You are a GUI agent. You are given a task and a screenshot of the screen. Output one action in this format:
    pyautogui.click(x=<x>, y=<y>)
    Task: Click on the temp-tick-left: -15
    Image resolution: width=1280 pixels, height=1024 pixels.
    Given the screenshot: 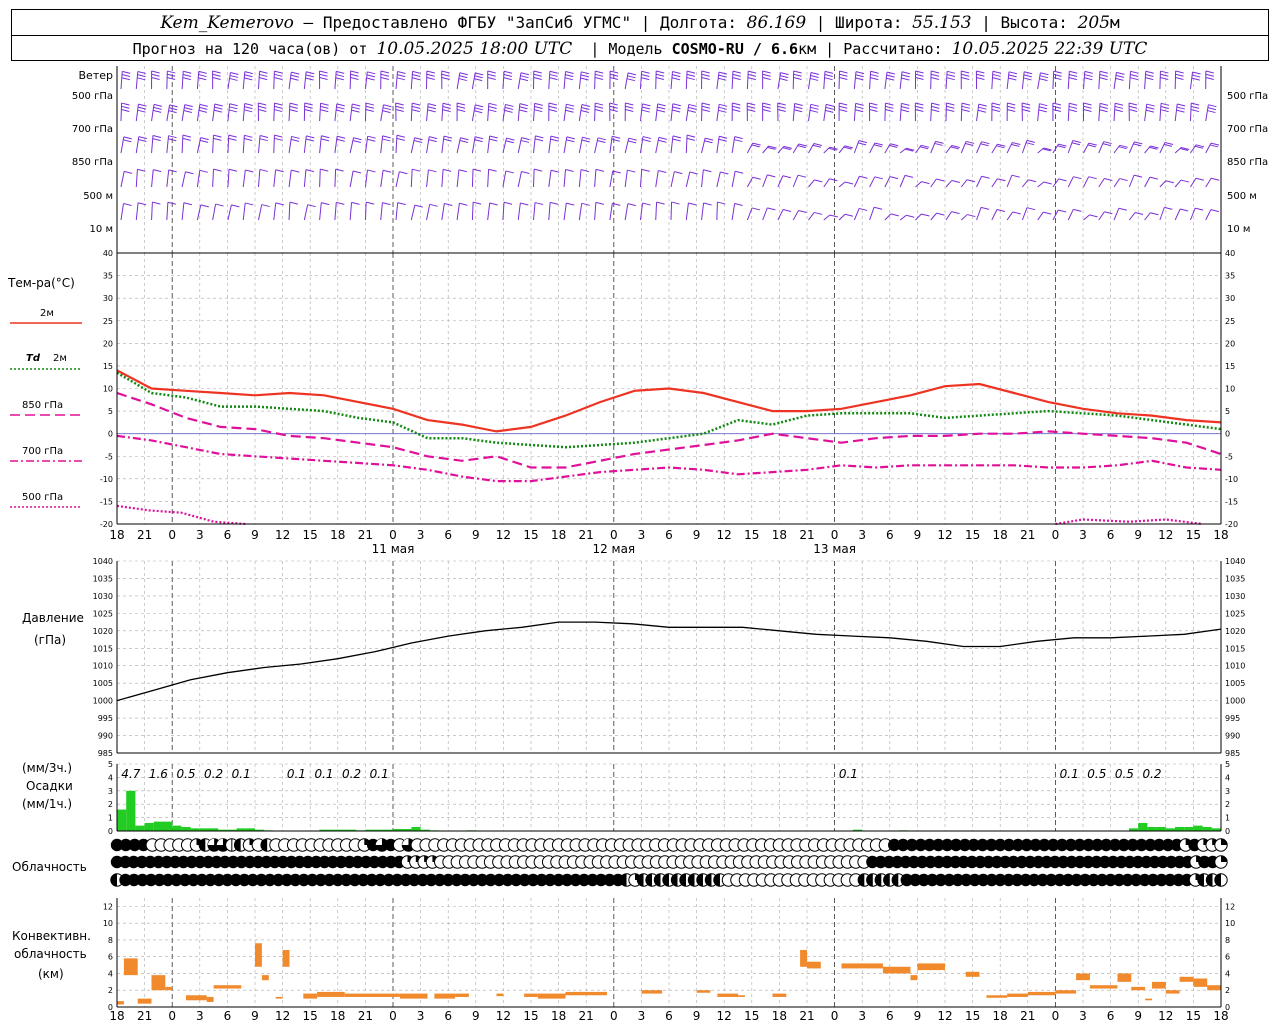 What is the action you would take?
    pyautogui.click(x=106, y=501)
    